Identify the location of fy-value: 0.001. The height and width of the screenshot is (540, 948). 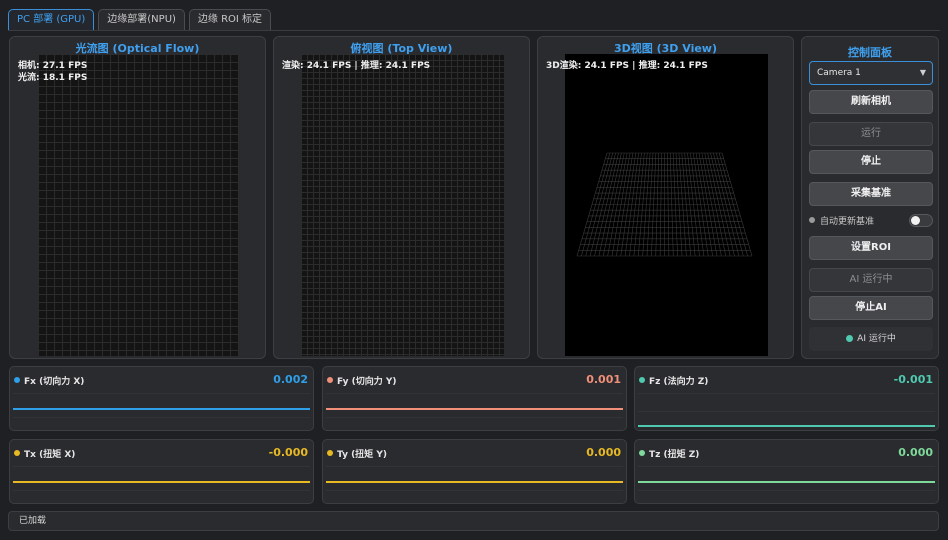
(603, 379).